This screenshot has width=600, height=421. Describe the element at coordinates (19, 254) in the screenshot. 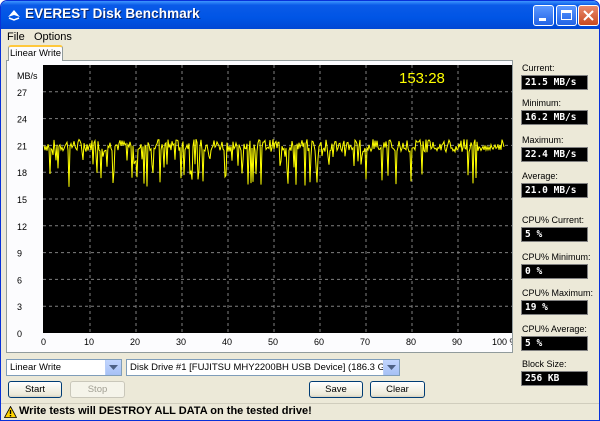

I see `y-tick-label: 9` at that location.